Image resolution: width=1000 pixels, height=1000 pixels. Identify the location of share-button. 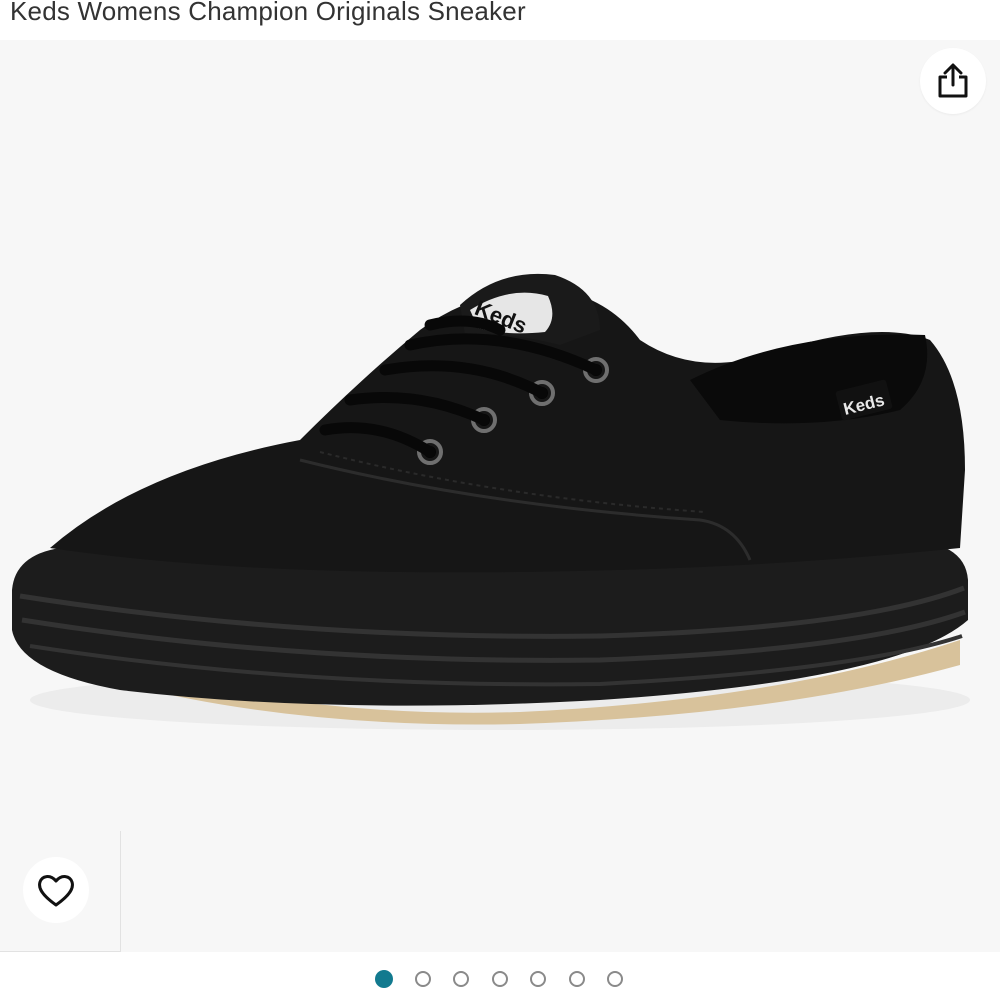
(953, 81).